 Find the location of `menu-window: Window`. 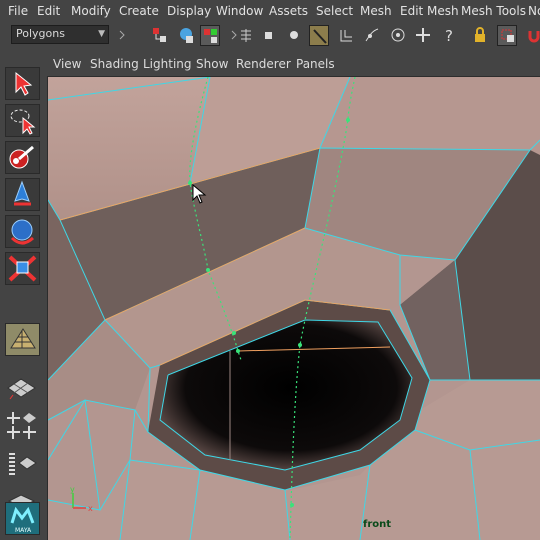

menu-window: Window is located at coordinates (239, 11).